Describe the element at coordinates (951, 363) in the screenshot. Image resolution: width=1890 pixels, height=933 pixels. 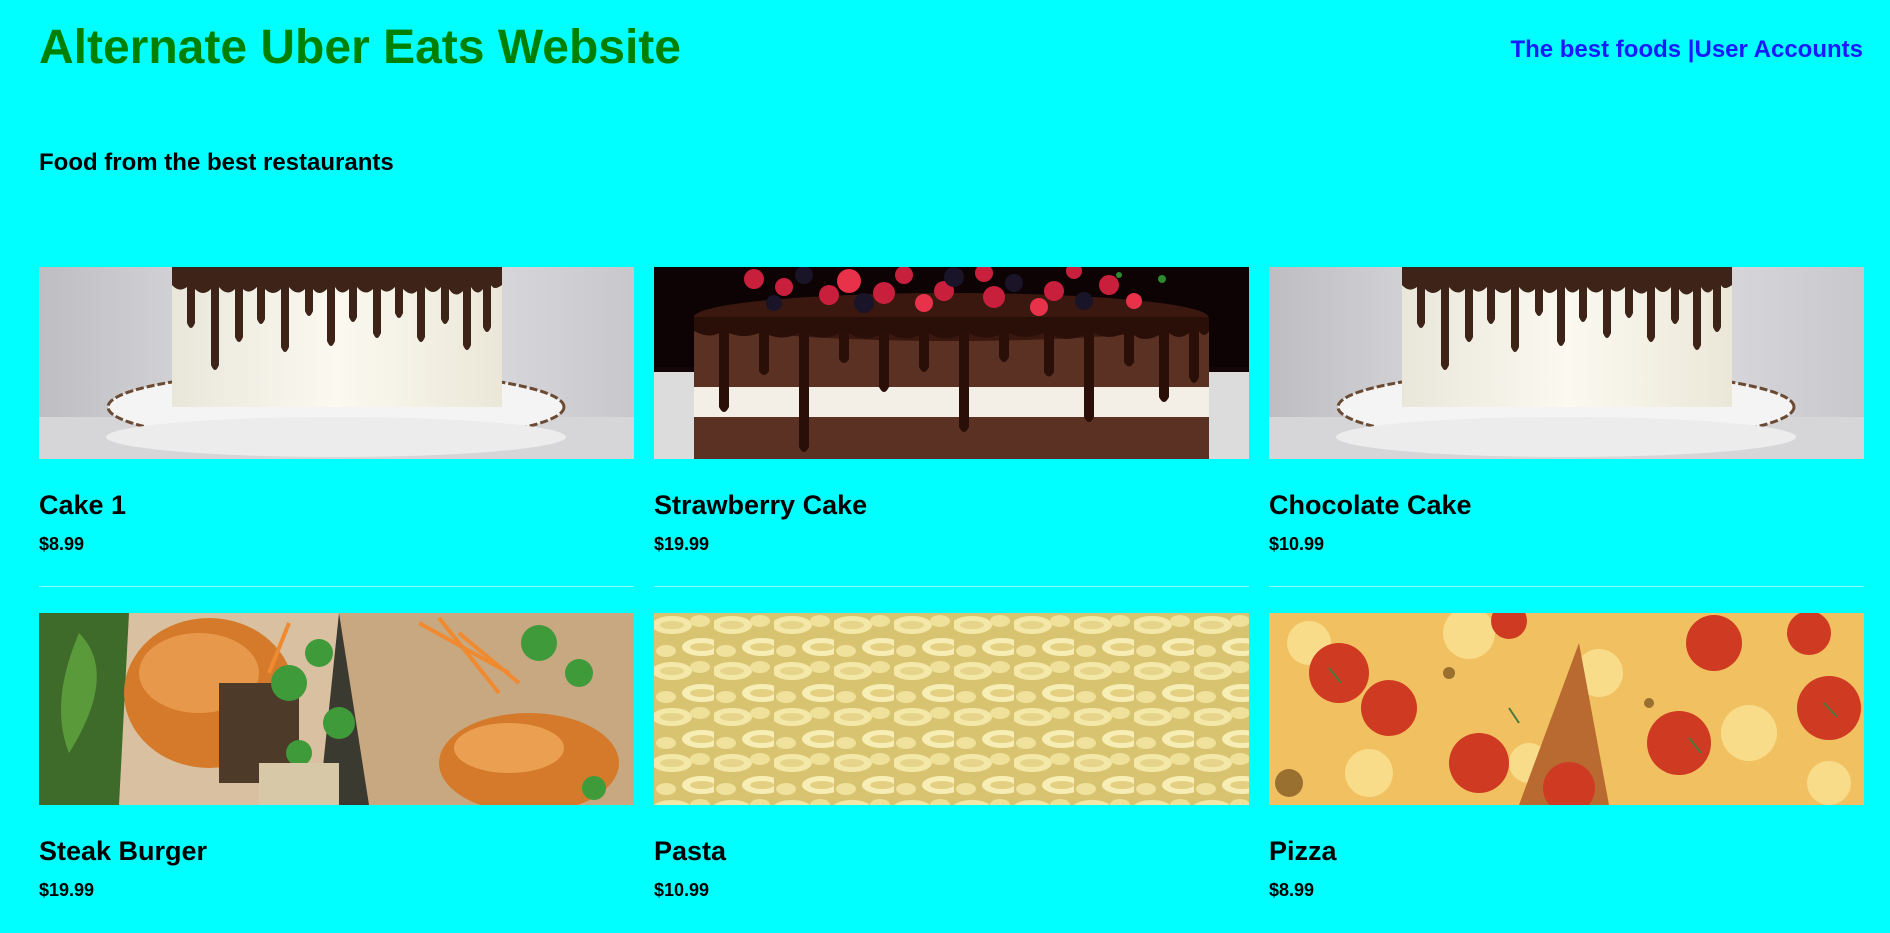
I see `food-image-berry-cake` at that location.